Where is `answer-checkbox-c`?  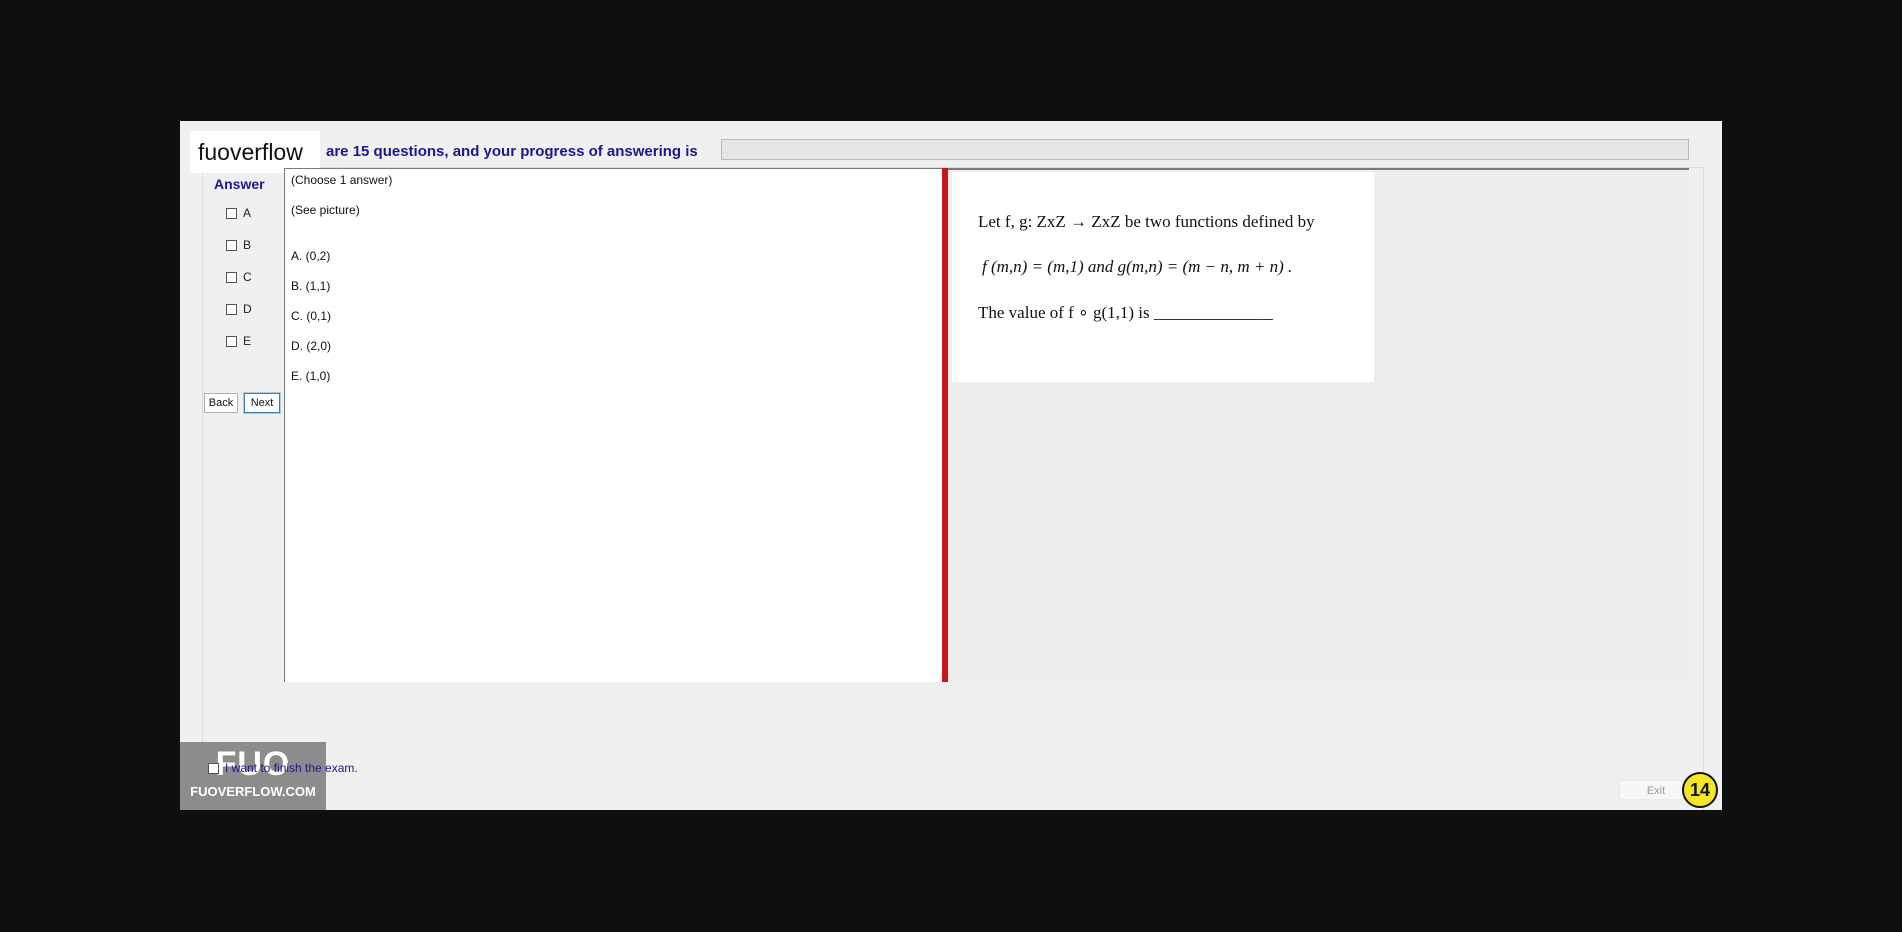 answer-checkbox-c is located at coordinates (231, 277).